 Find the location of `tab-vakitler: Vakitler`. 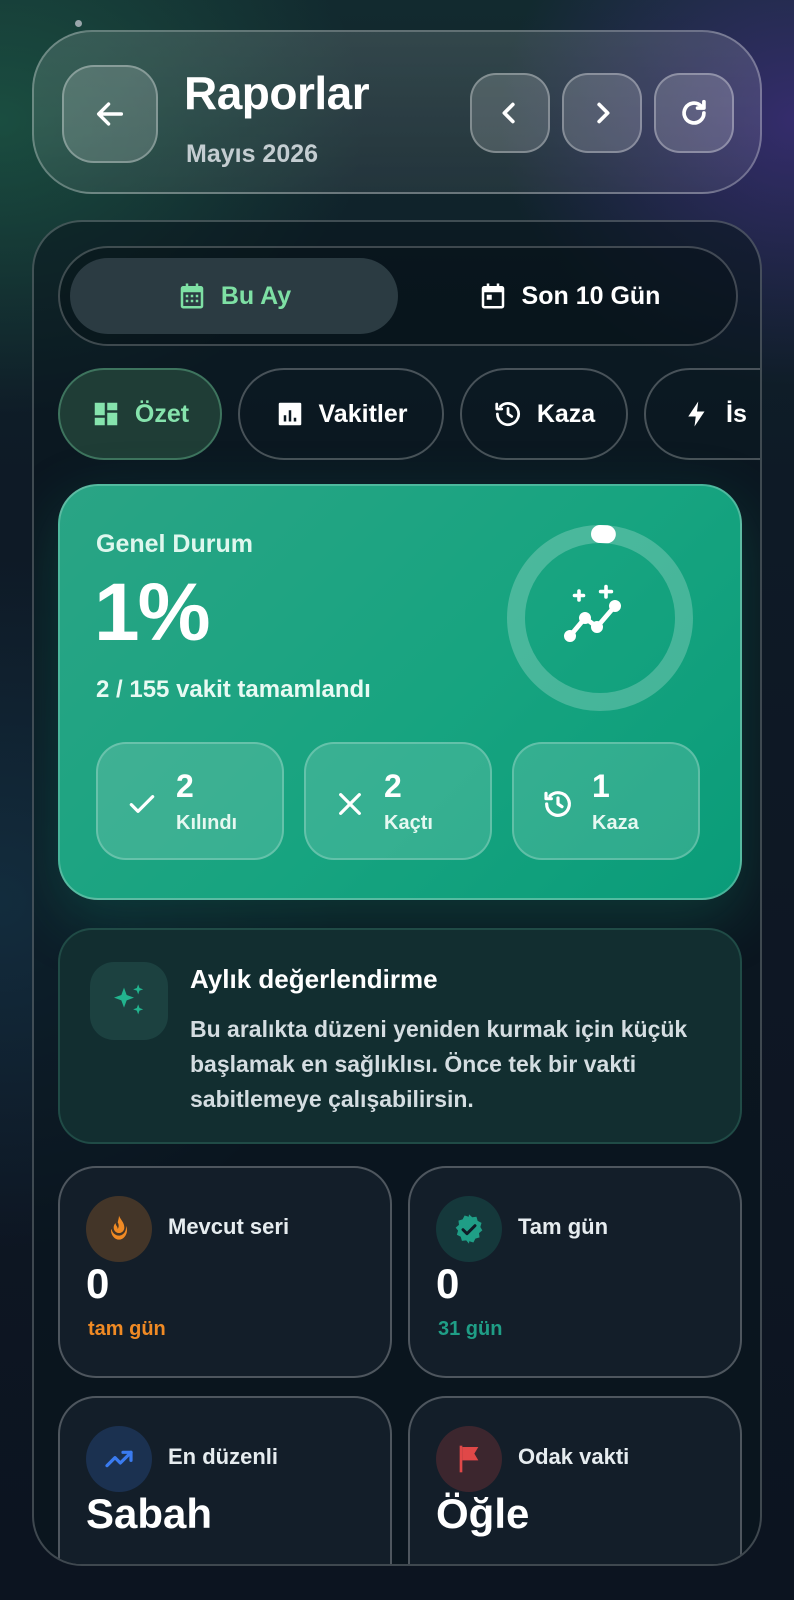

tab-vakitler: Vakitler is located at coordinates (341, 414).